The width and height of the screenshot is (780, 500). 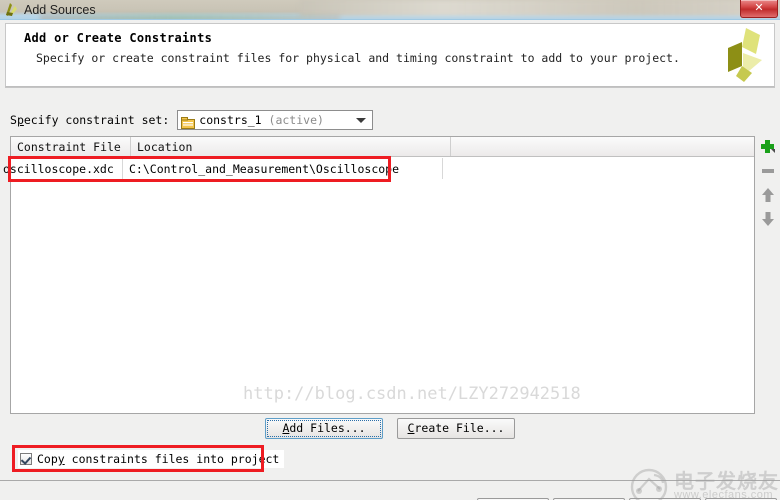 I want to click on chevron-down-icon, so click(x=361, y=120).